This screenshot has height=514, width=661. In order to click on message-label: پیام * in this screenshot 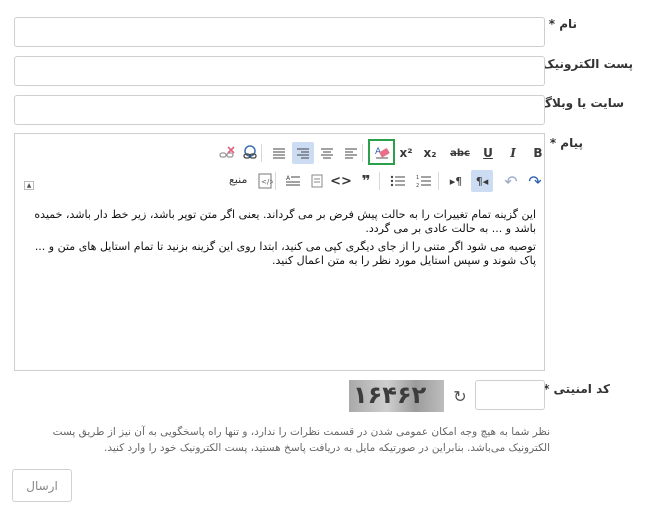, I will do `click(566, 143)`.